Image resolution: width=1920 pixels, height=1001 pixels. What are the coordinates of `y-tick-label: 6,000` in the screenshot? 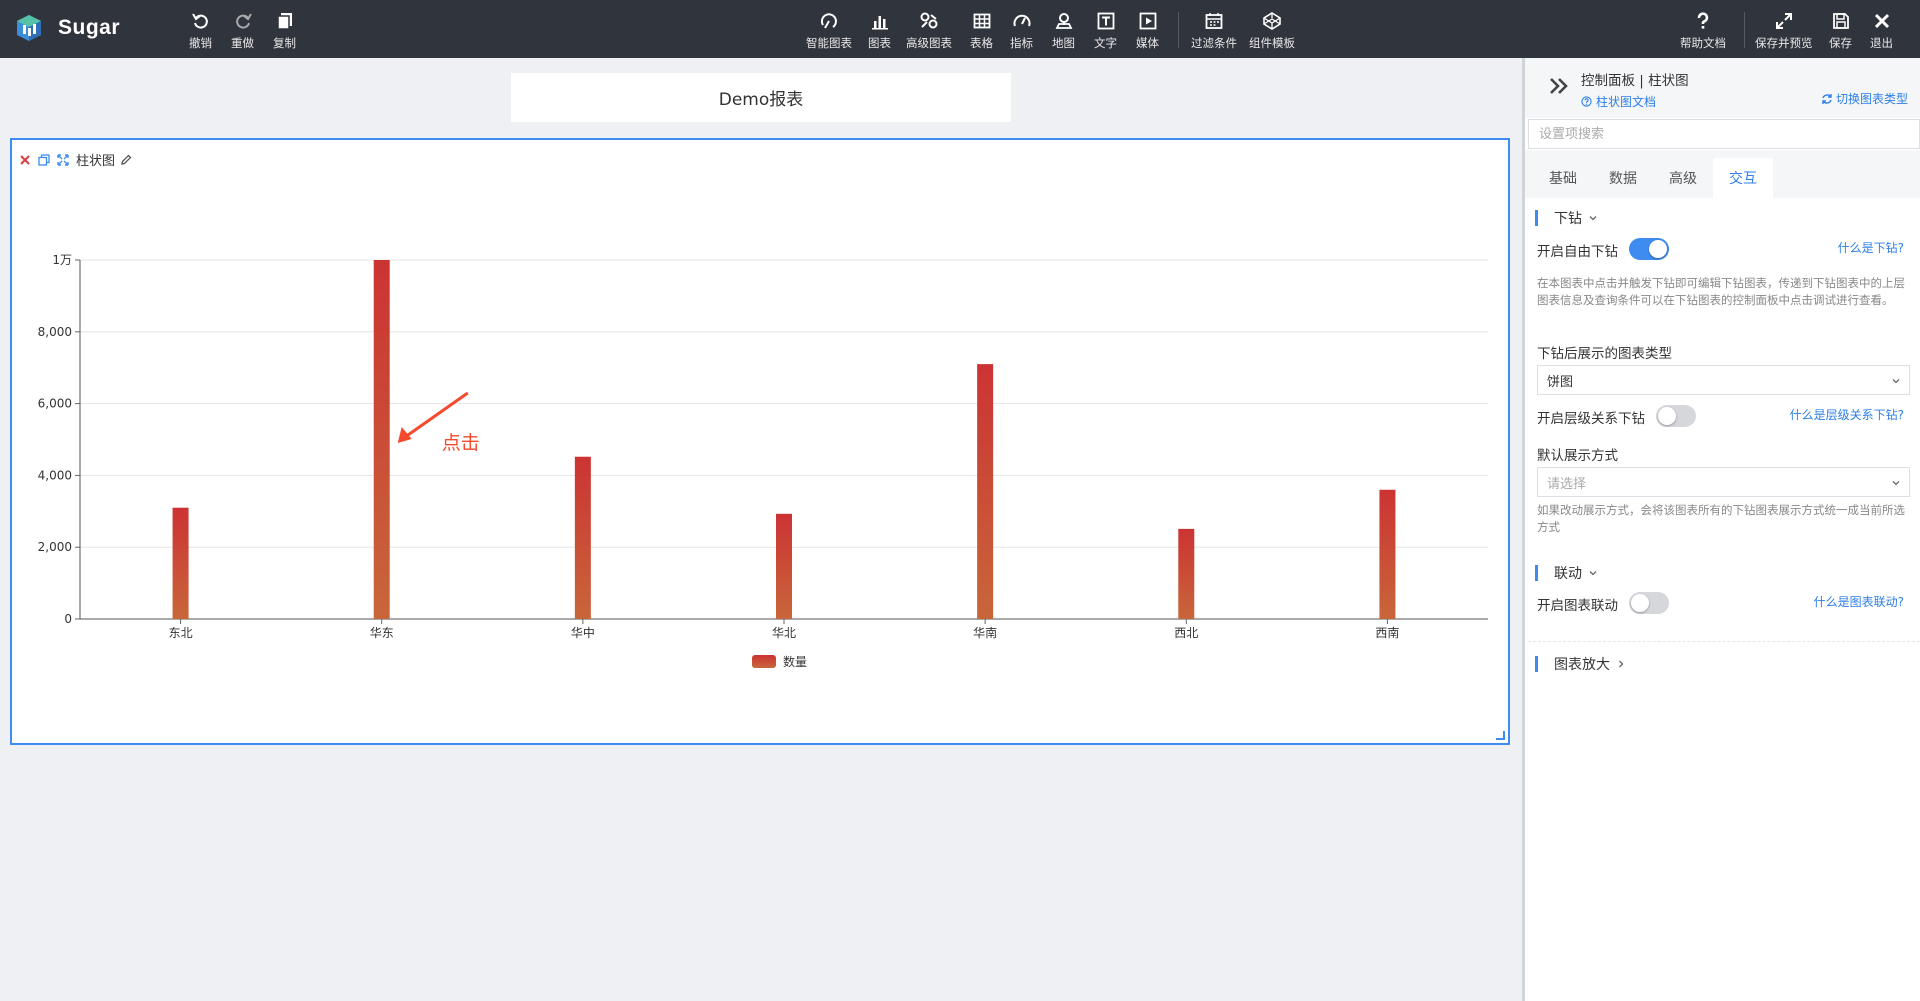 It's located at (55, 404).